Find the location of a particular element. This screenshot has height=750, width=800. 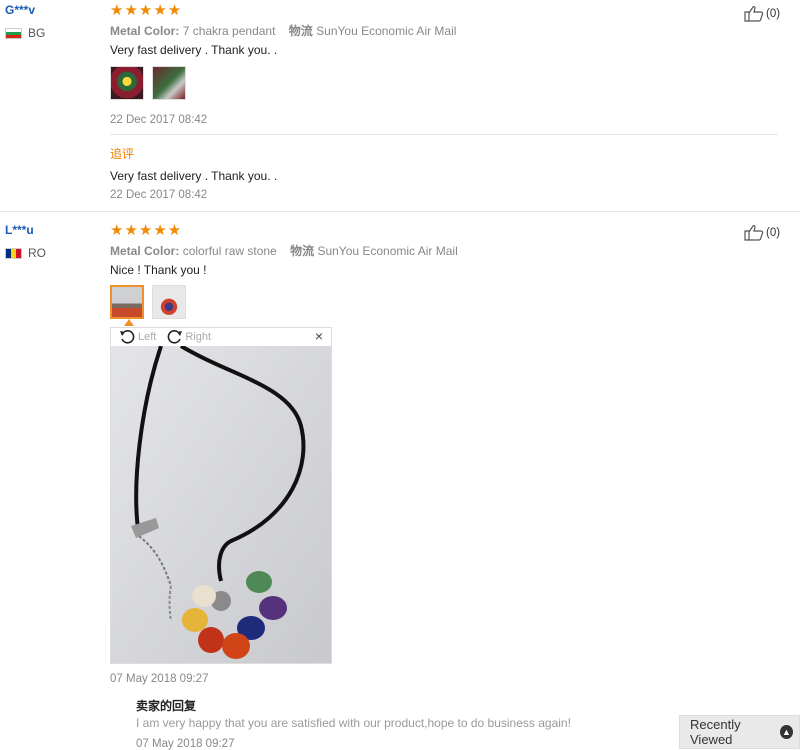

rotate-left-label: Left is located at coordinates (147, 336).